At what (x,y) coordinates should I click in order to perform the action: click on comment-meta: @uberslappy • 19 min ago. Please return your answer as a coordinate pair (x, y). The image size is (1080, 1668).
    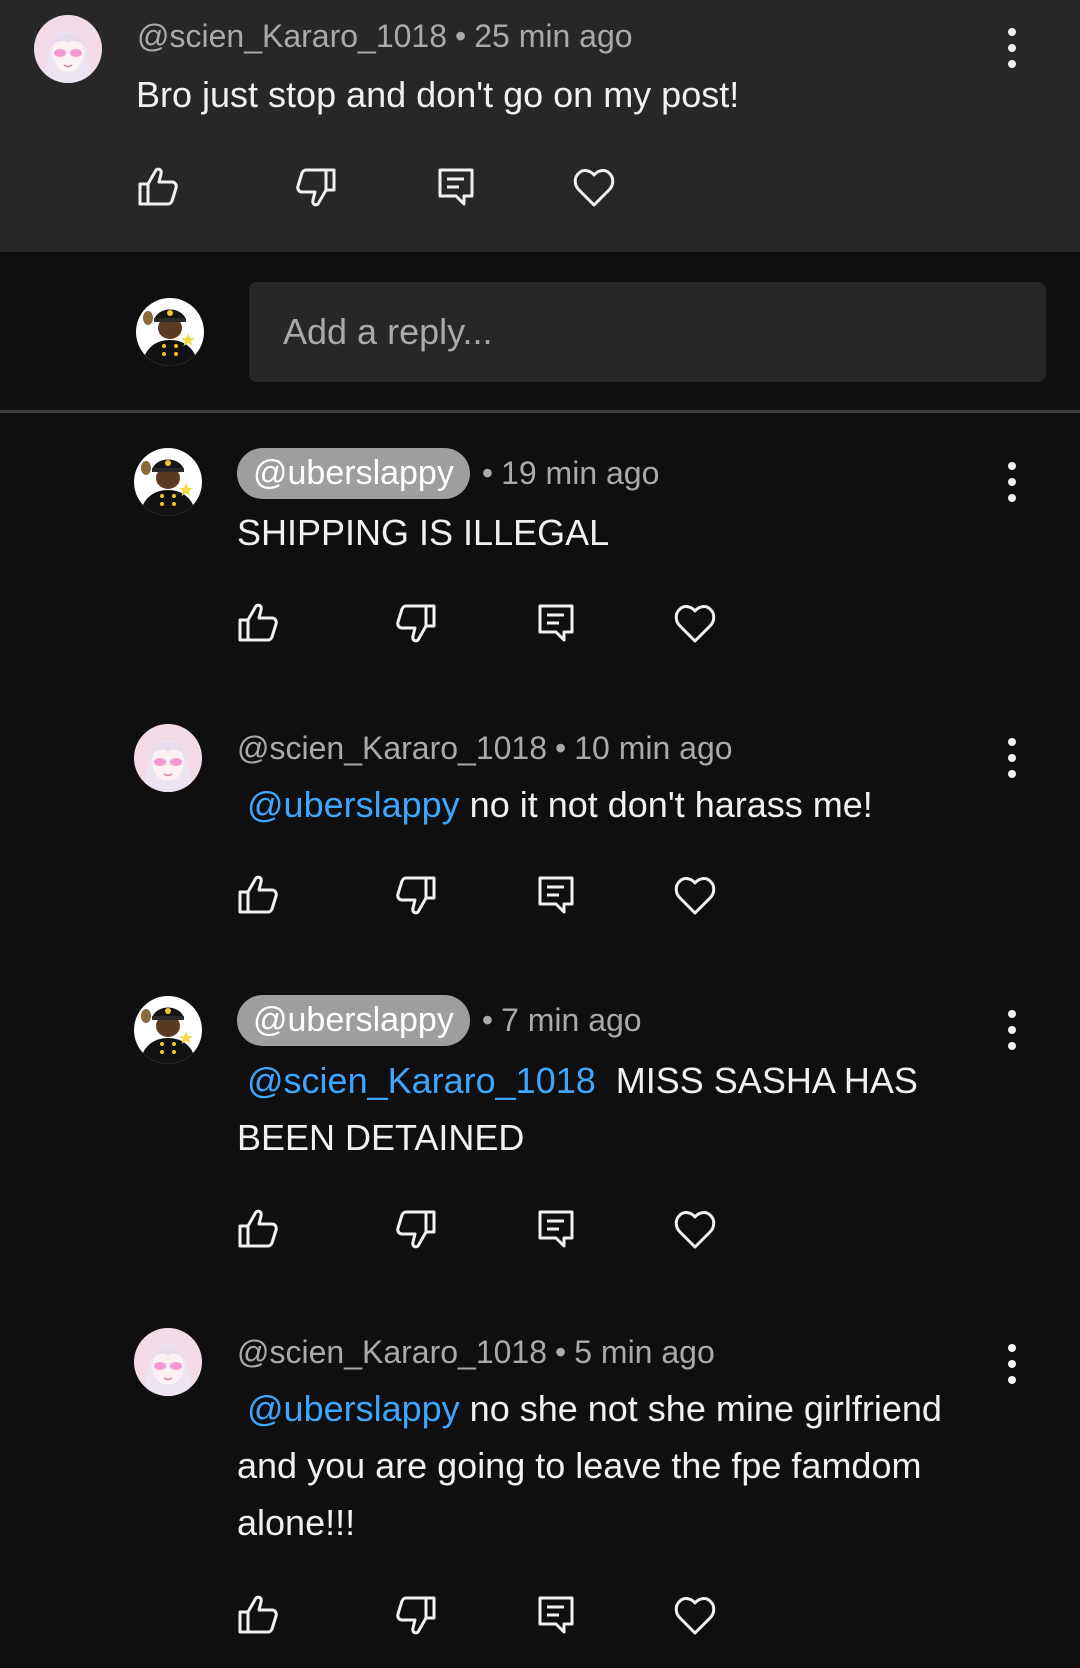
    Looking at the image, I should click on (448, 473).